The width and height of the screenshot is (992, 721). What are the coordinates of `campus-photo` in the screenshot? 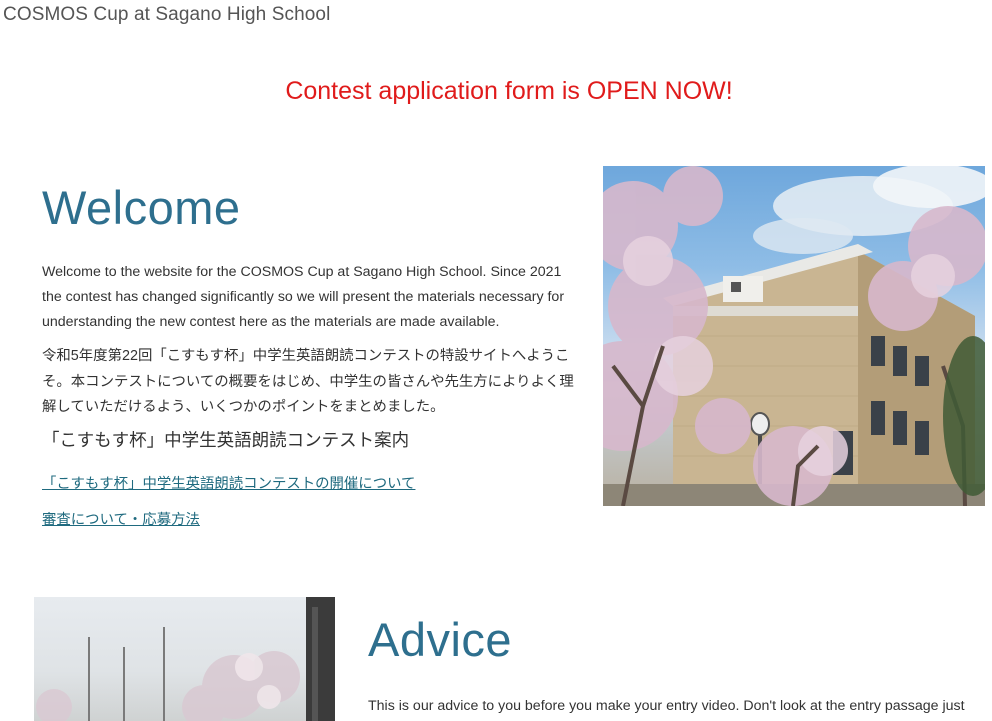 It's located at (184, 659).